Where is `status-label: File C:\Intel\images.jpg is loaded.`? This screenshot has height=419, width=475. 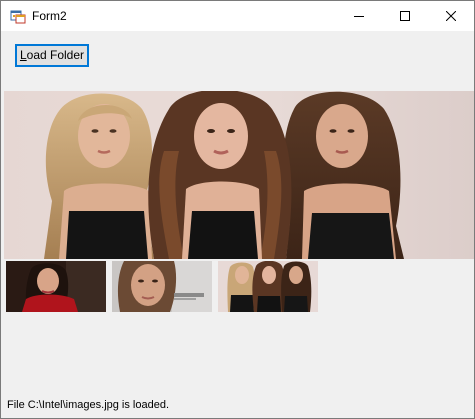 status-label: File C:\Intel\images.jpg is loaded. is located at coordinates (88, 405).